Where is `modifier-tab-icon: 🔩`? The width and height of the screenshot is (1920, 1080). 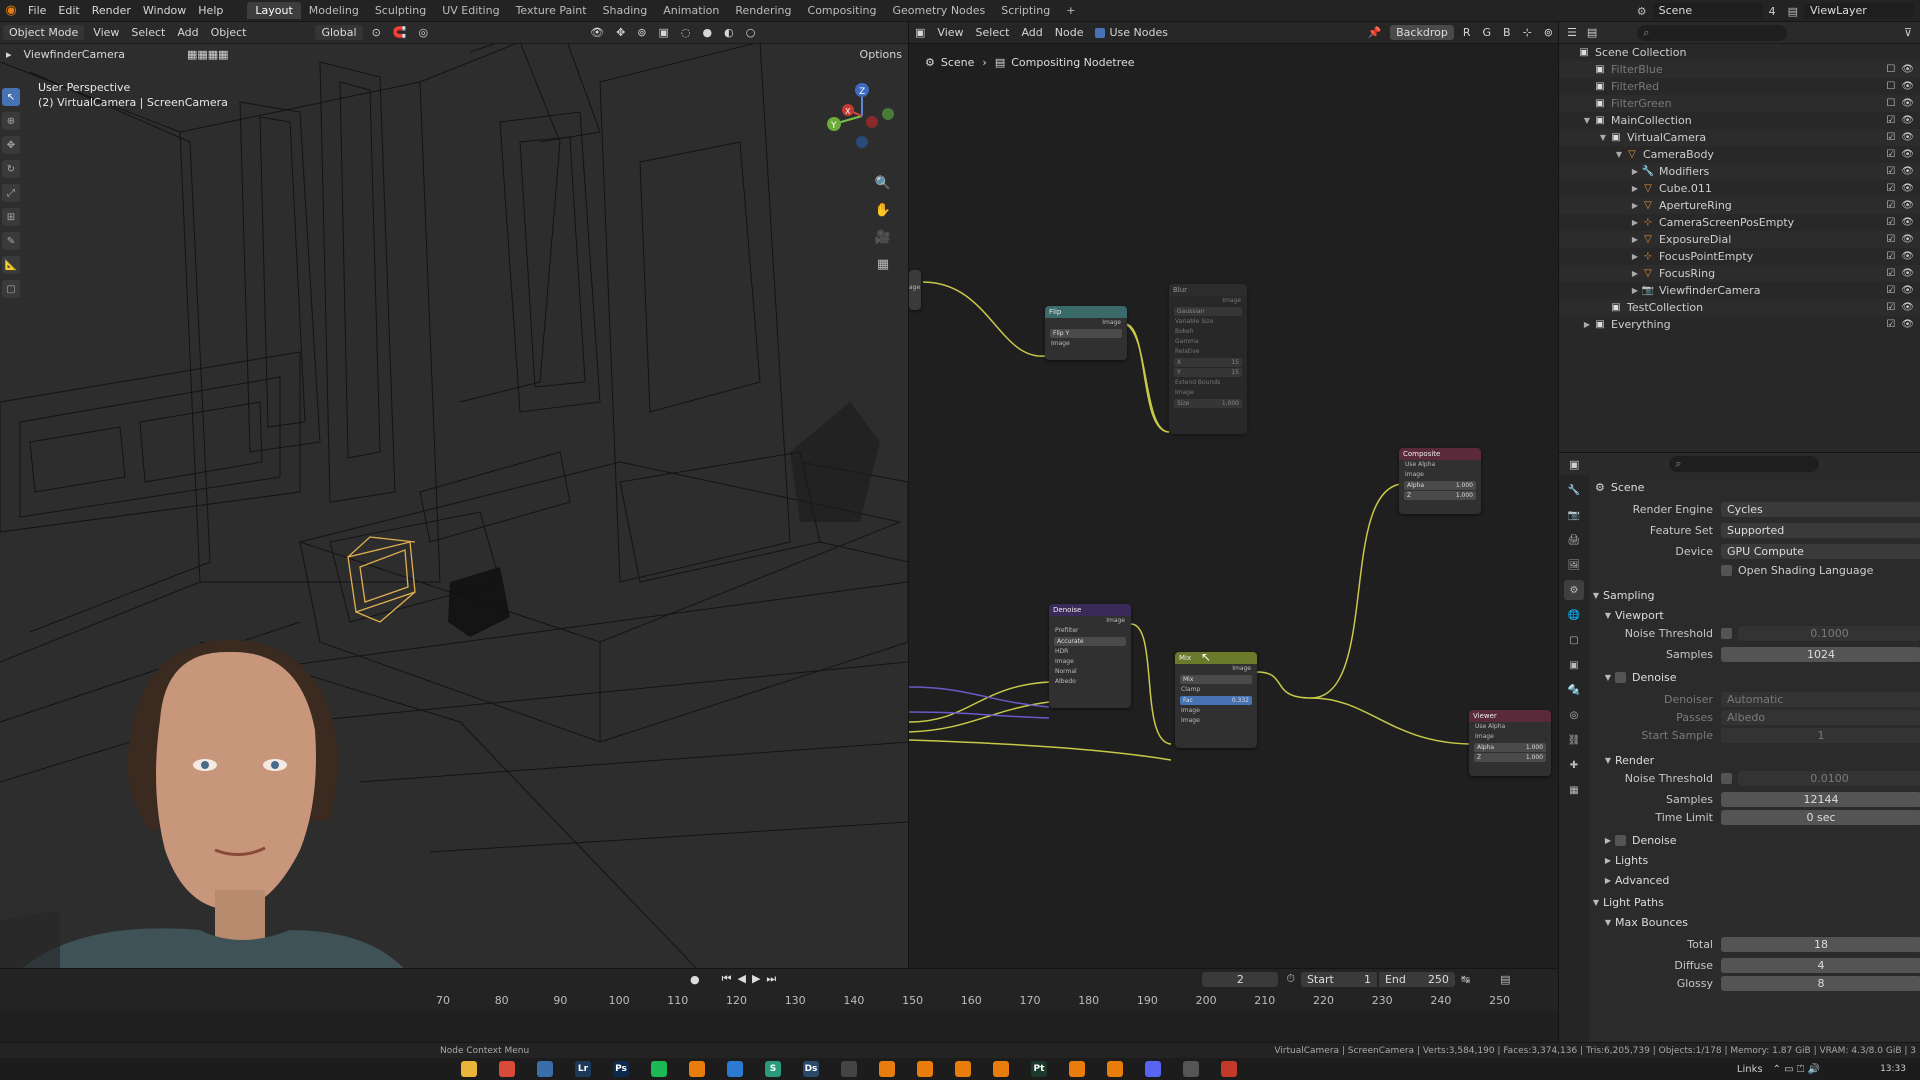 modifier-tab-icon: 🔩 is located at coordinates (1574, 690).